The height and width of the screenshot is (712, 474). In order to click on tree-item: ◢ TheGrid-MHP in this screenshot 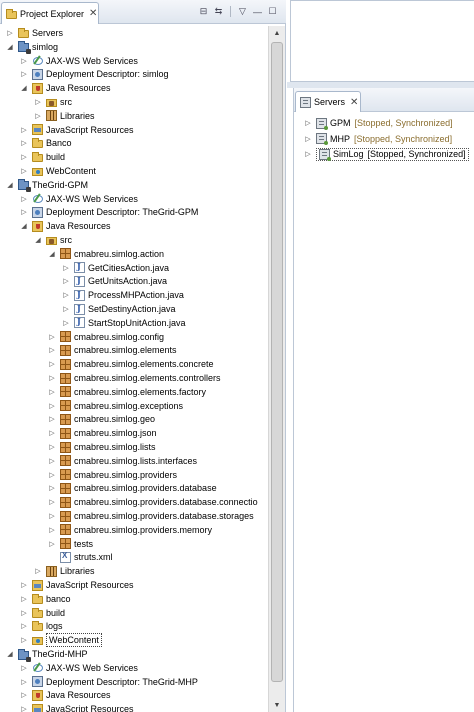, I will do `click(134, 654)`.